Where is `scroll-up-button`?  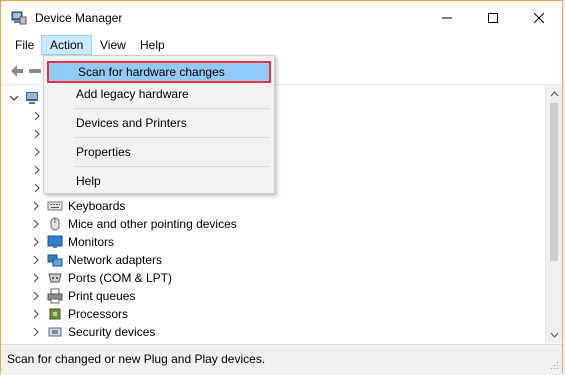
scroll-up-button is located at coordinates (554, 93).